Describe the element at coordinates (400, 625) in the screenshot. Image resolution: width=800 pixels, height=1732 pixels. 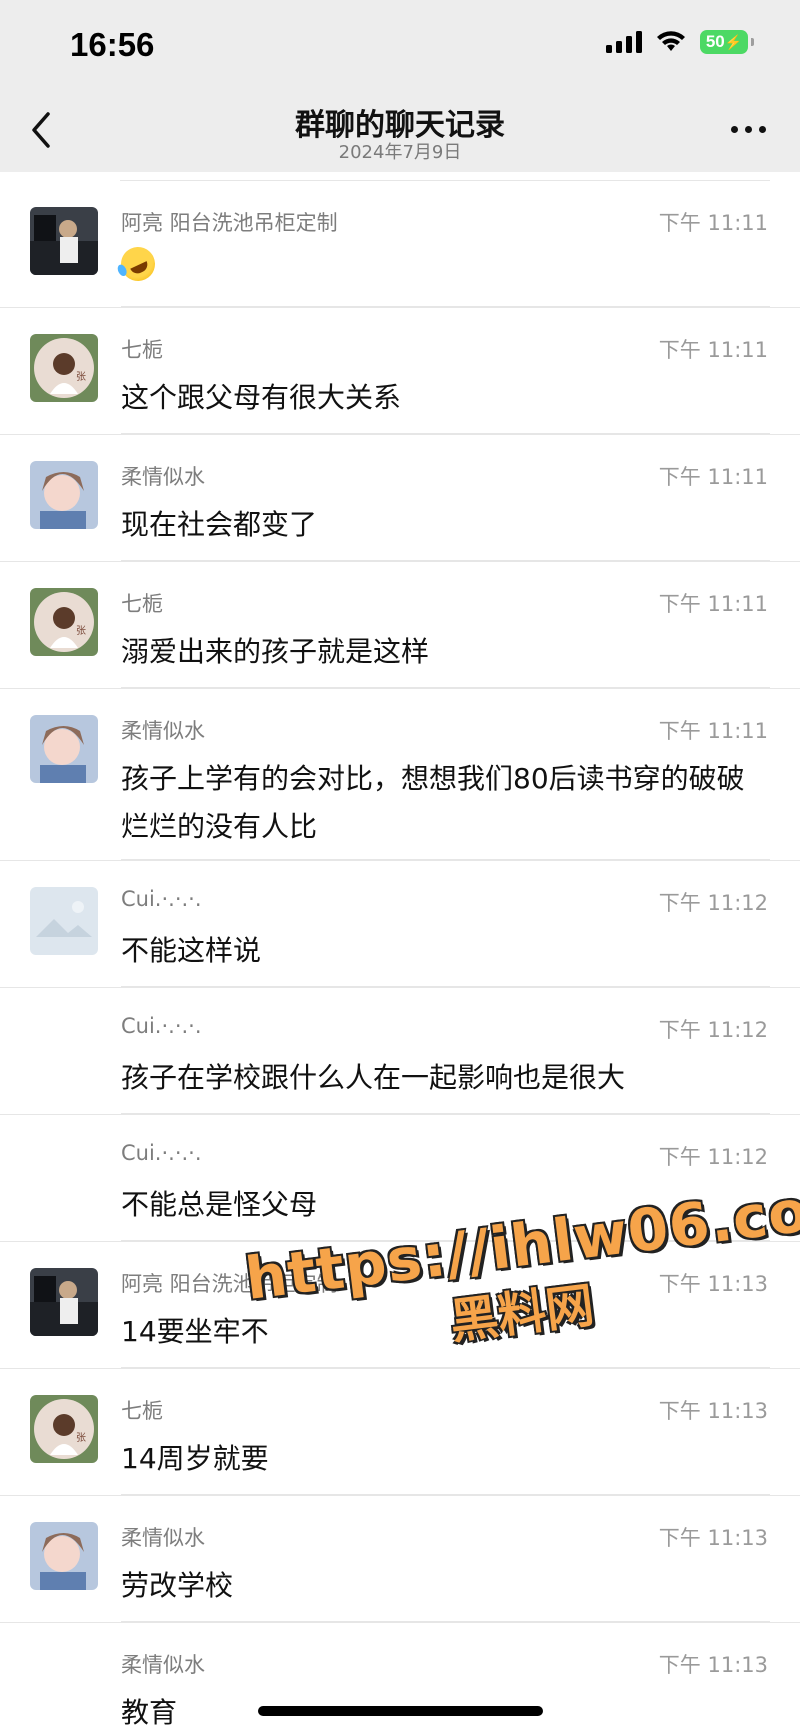
I see `message-item: 张 七栀 下午 11:11 溺爱出来的孩子就是这样` at that location.